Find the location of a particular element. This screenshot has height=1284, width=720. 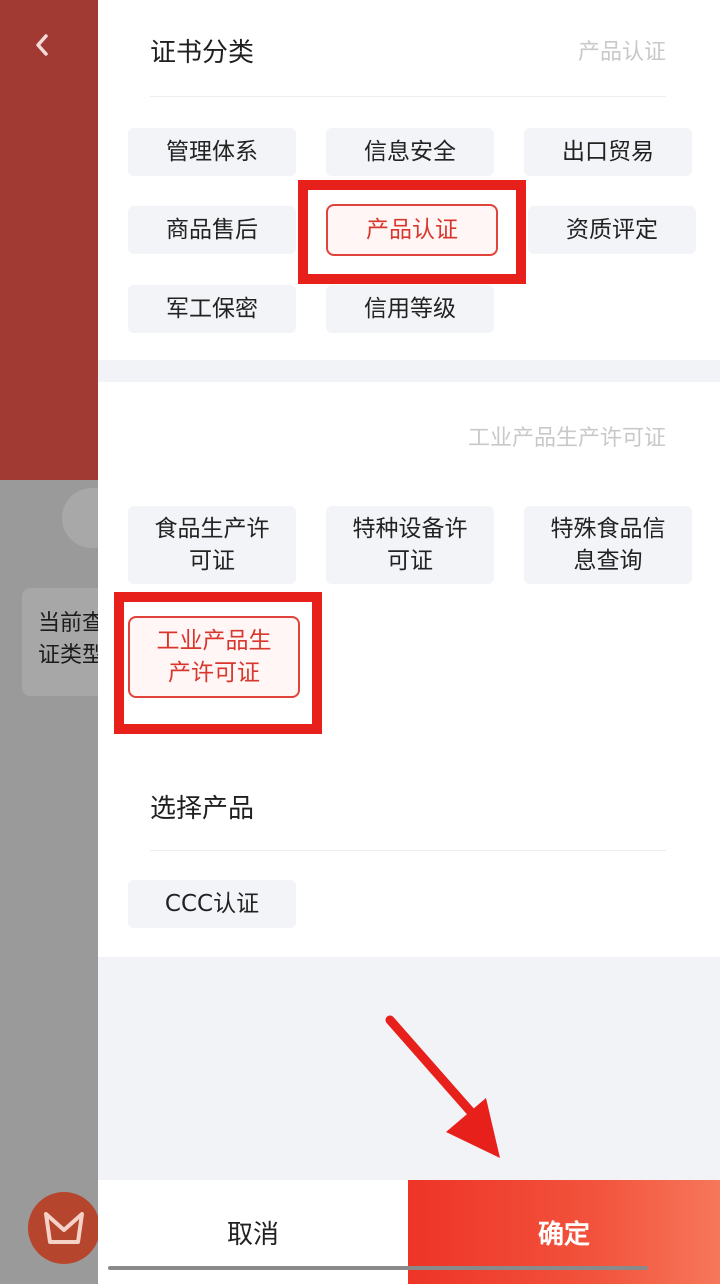

background-header is located at coordinates (49, 240).